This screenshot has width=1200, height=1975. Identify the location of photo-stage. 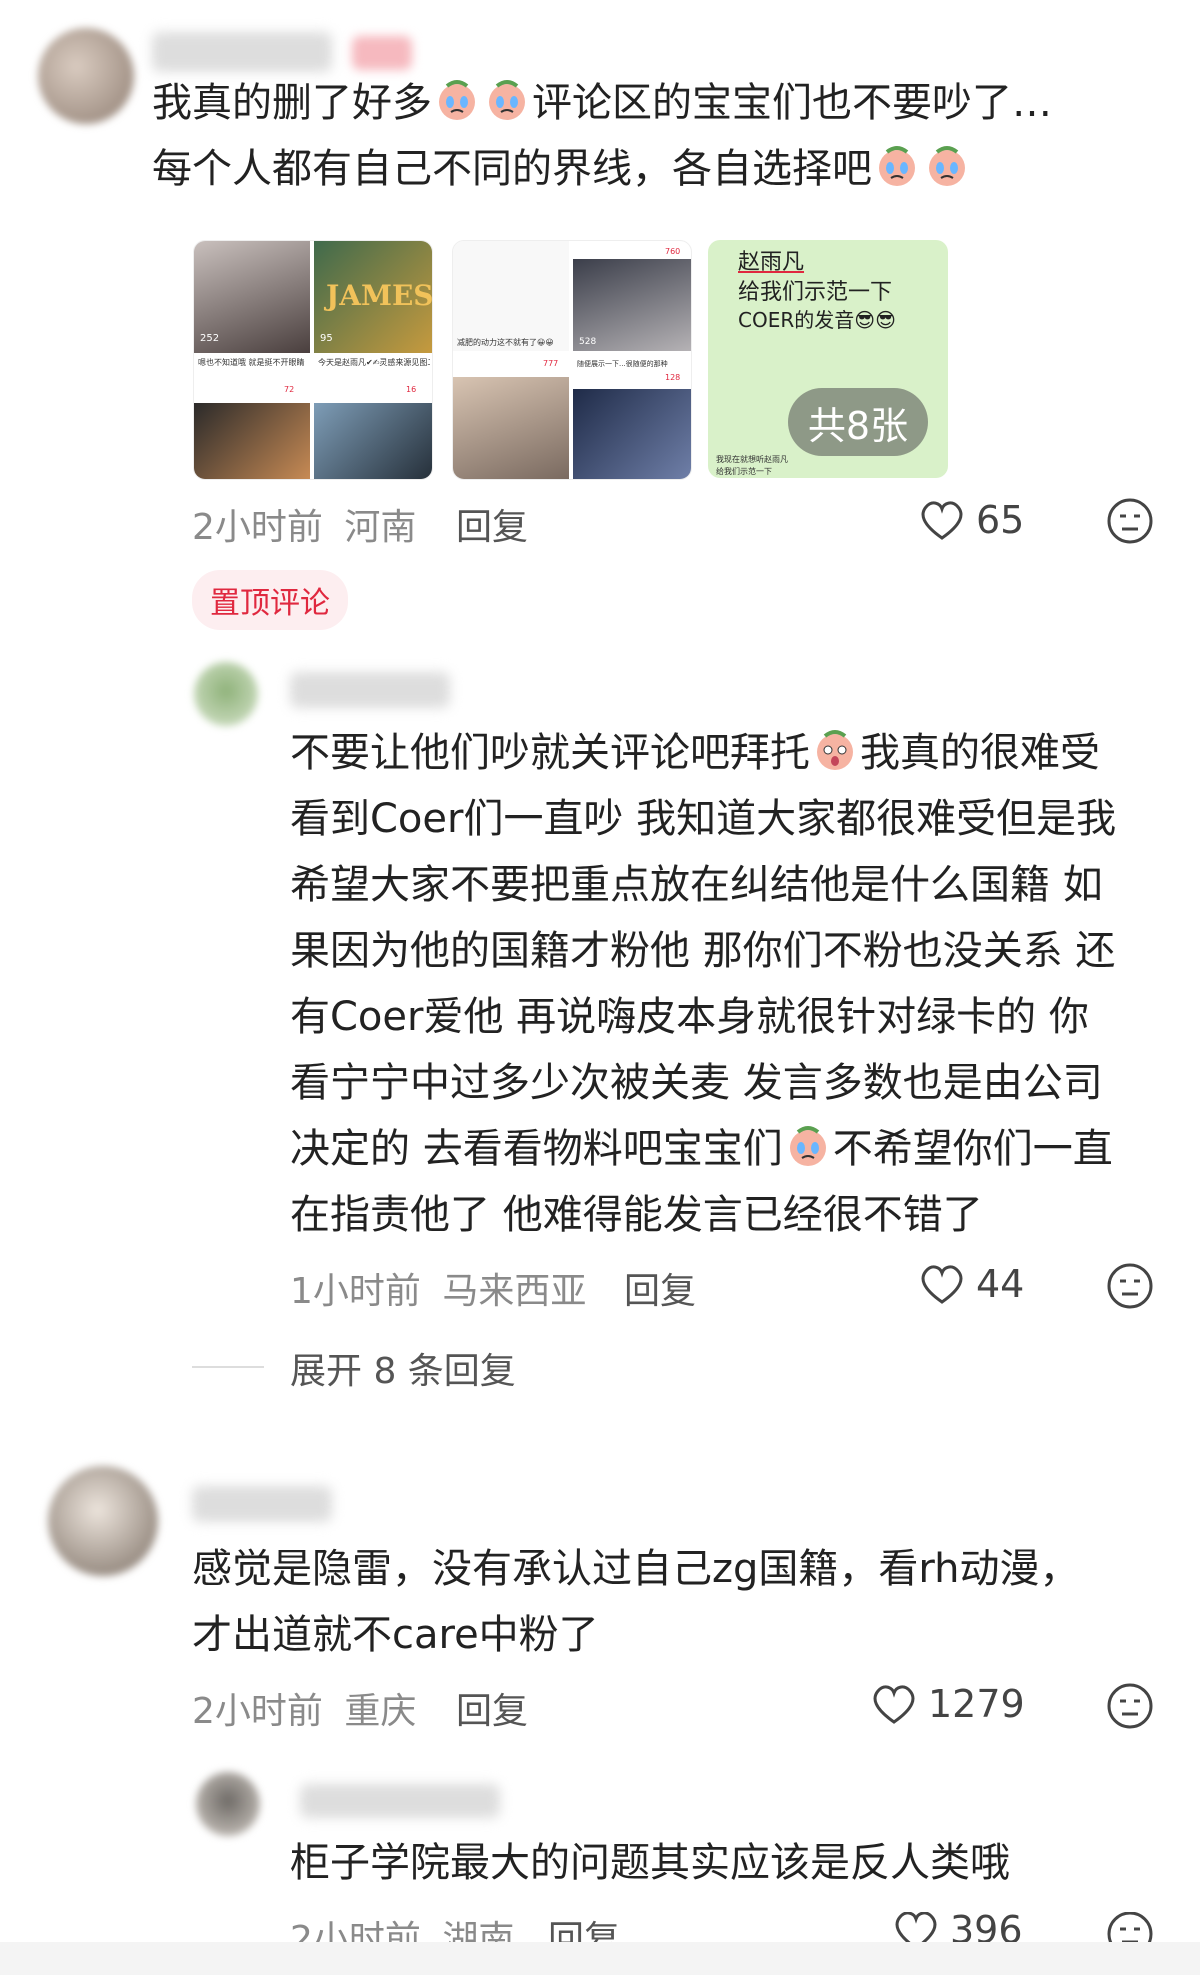
(373, 441).